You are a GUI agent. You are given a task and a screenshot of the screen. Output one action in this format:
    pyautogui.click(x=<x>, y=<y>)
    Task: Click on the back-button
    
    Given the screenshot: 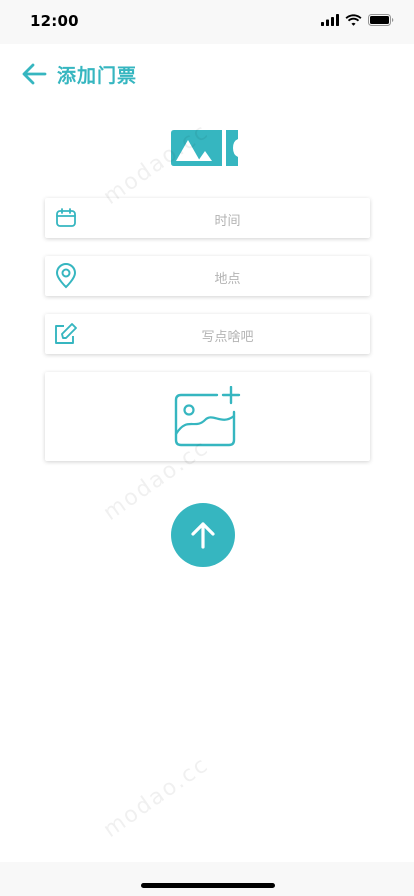 What is the action you would take?
    pyautogui.click(x=34, y=74)
    